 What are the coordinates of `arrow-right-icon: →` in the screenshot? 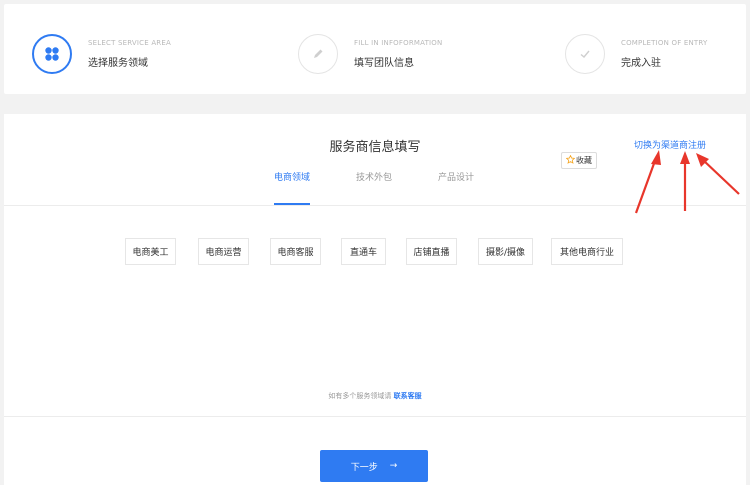 It's located at (393, 466).